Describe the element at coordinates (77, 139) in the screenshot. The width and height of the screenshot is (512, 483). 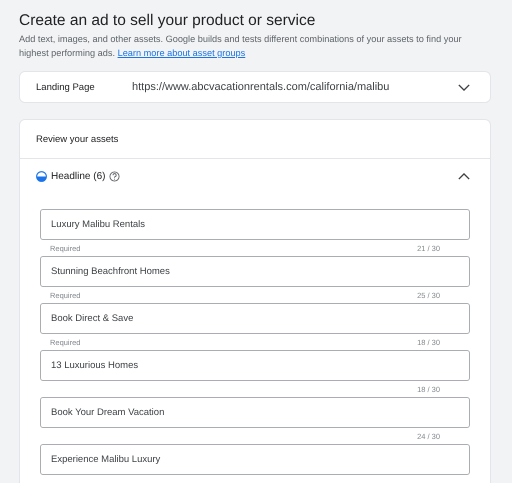
I see `review-title: Review your assets` at that location.